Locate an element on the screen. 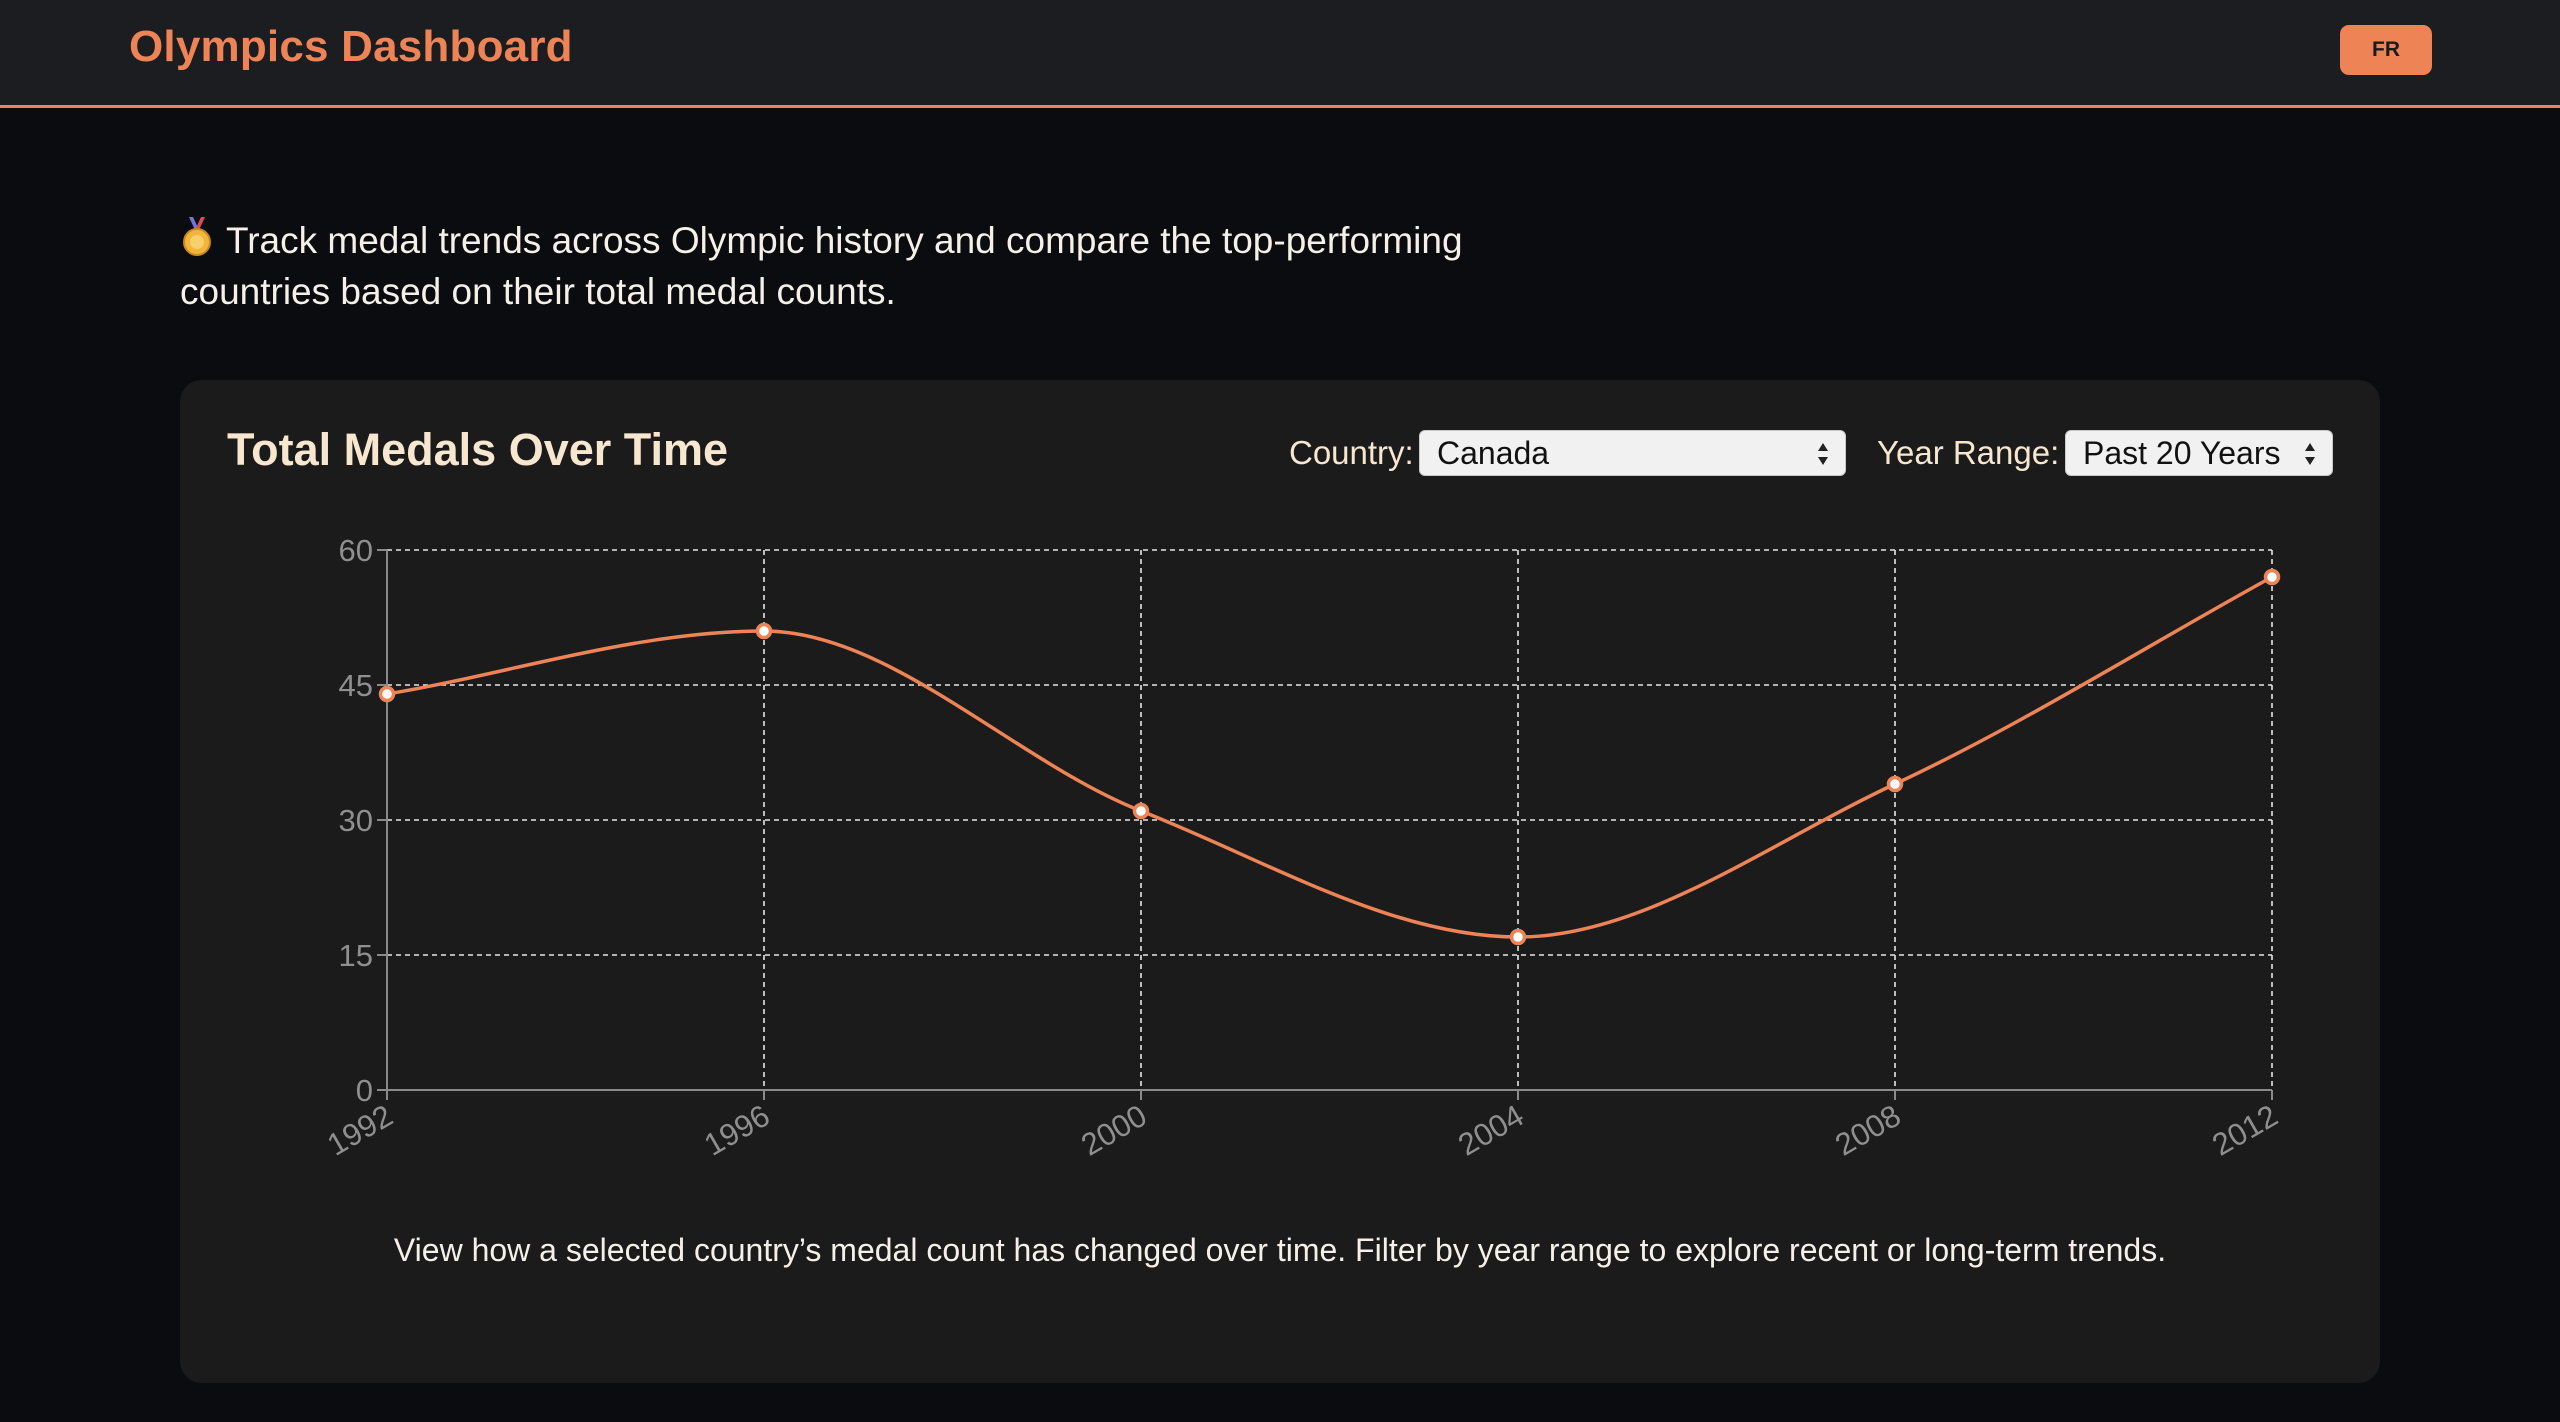 This screenshot has width=2560, height=1422. y-tick-label: 30 is located at coordinates (356, 820).